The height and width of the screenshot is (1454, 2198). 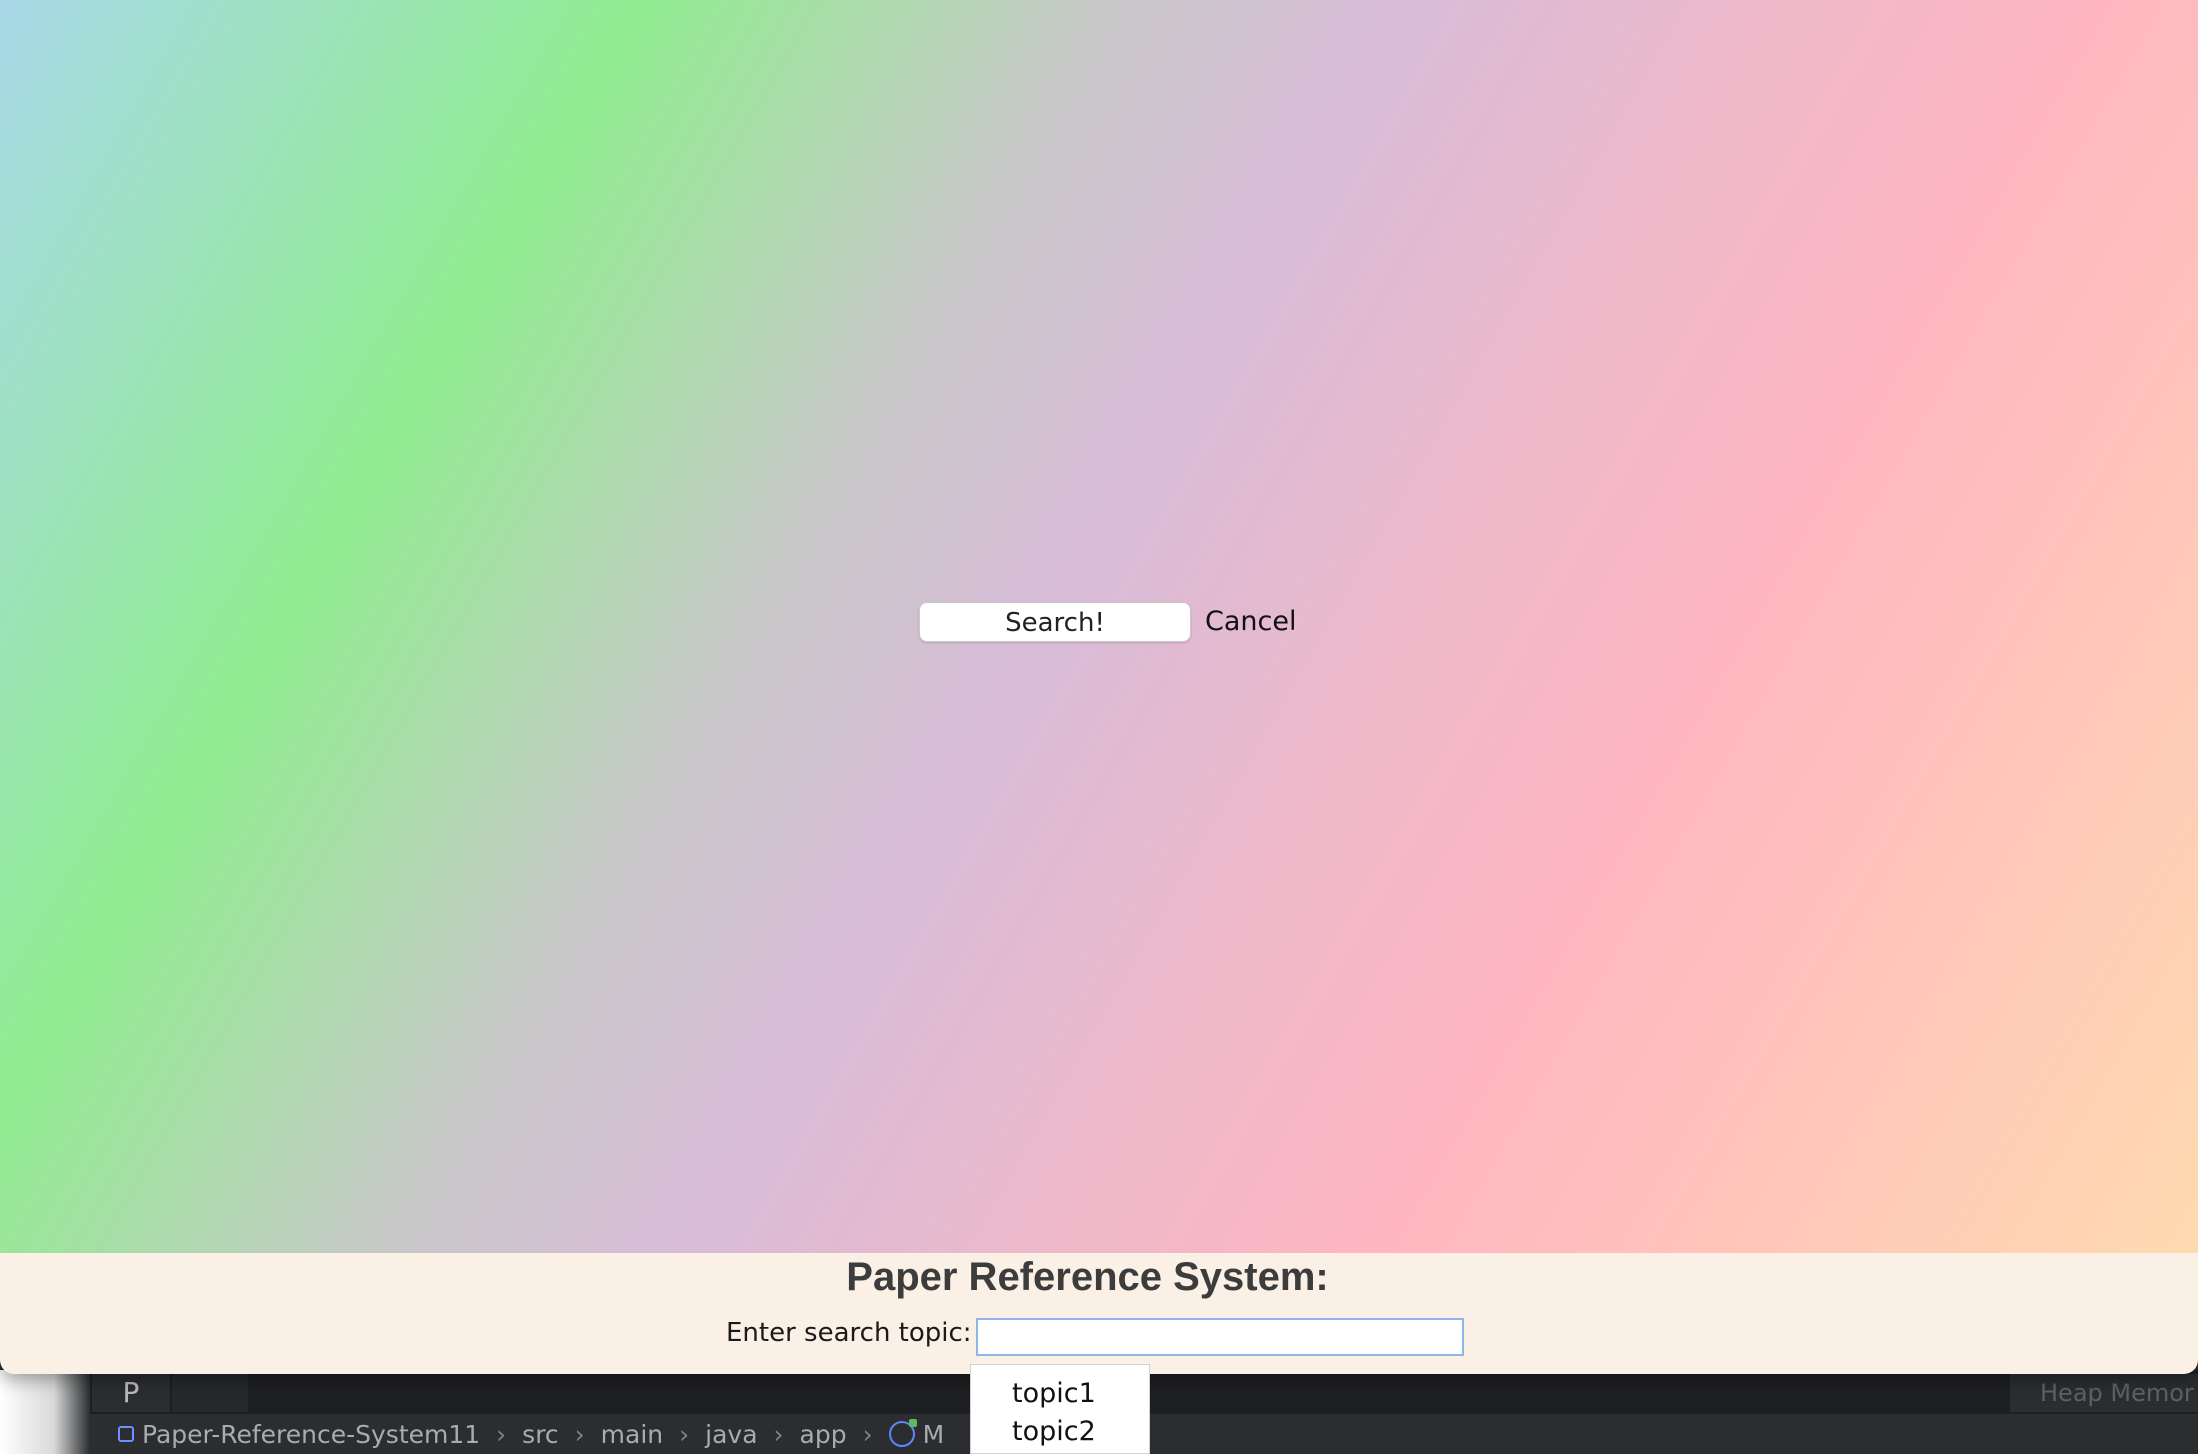 What do you see at coordinates (1220, 1337) in the screenshot?
I see `search-input` at bounding box center [1220, 1337].